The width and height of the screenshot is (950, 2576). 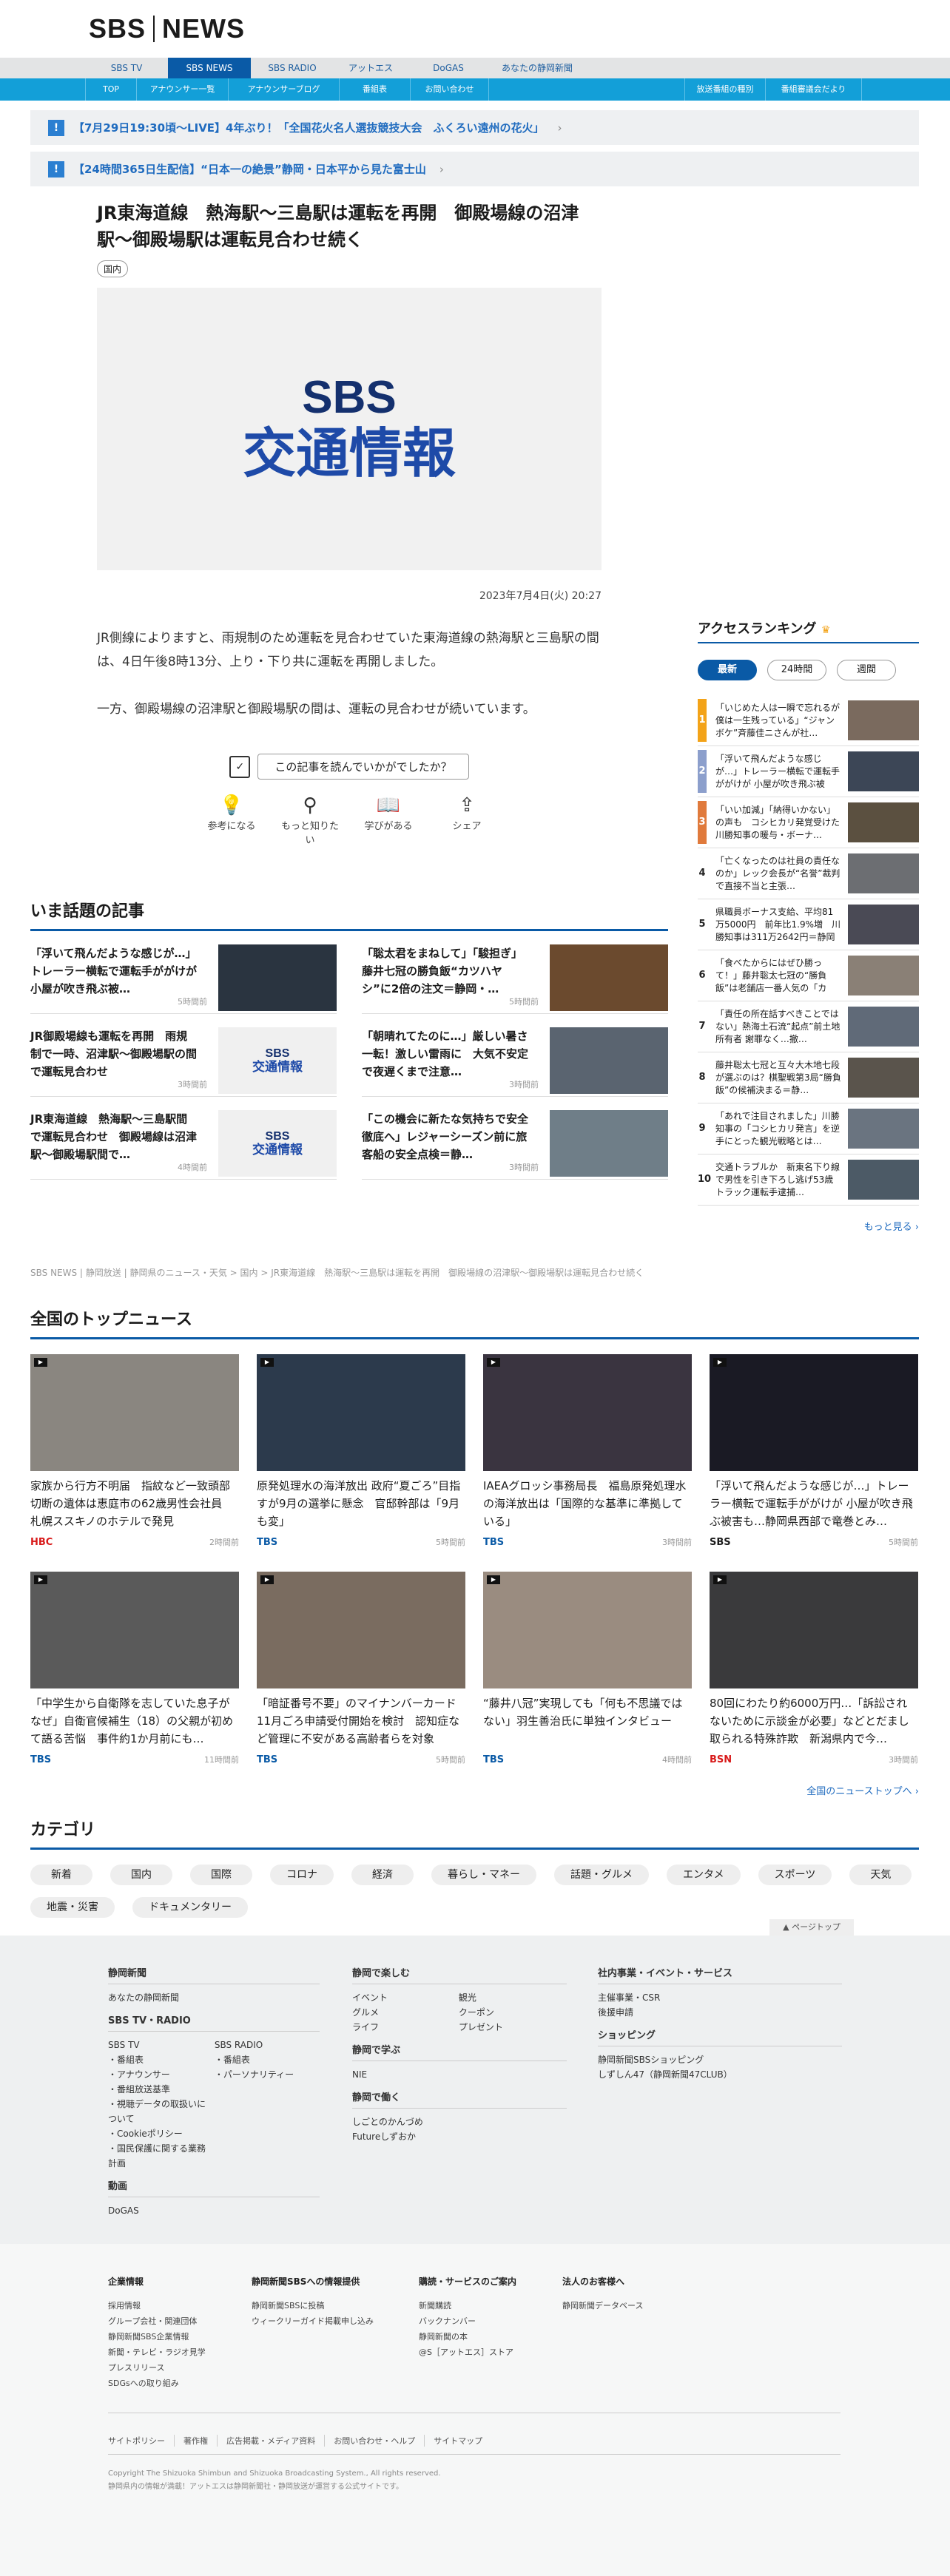 I want to click on subnav-program-guide: 番組表, so click(x=375, y=89).